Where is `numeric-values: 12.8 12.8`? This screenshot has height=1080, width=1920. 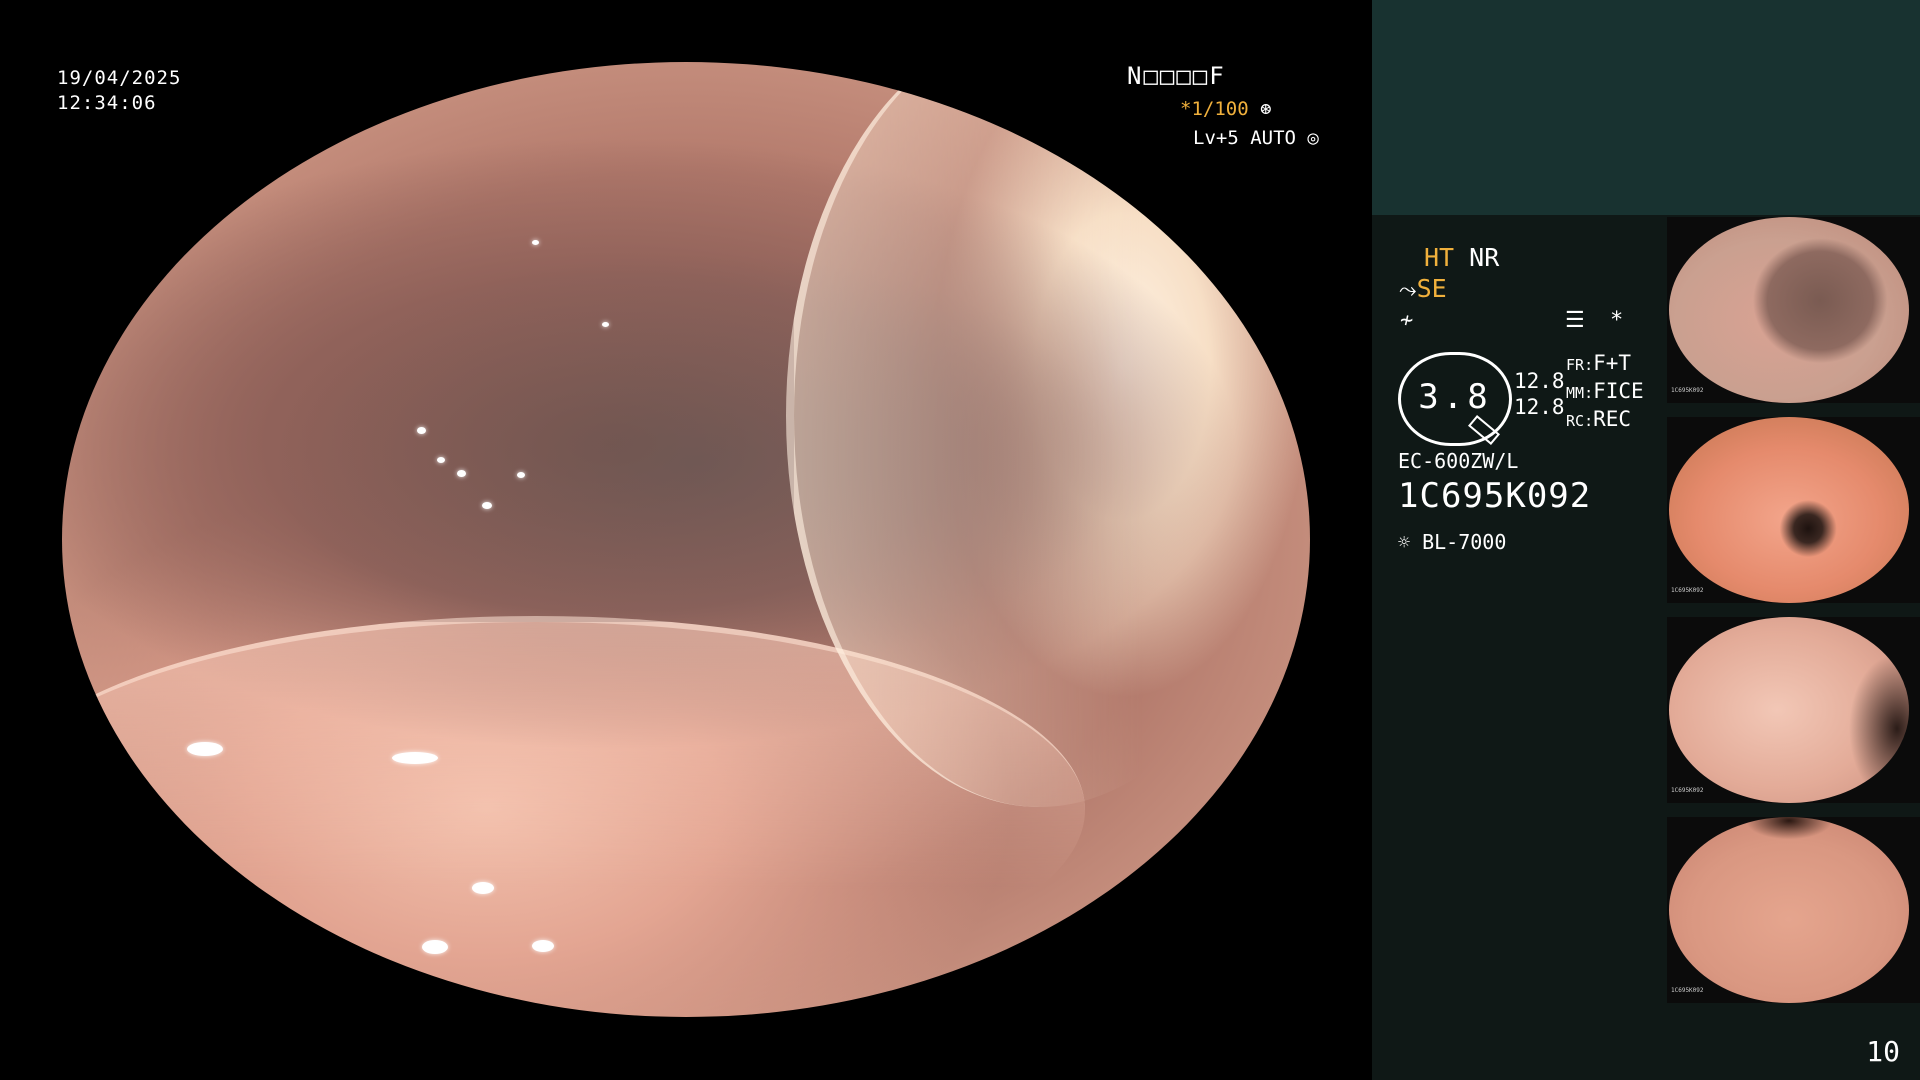 numeric-values: 12.8 12.8 is located at coordinates (1539, 394).